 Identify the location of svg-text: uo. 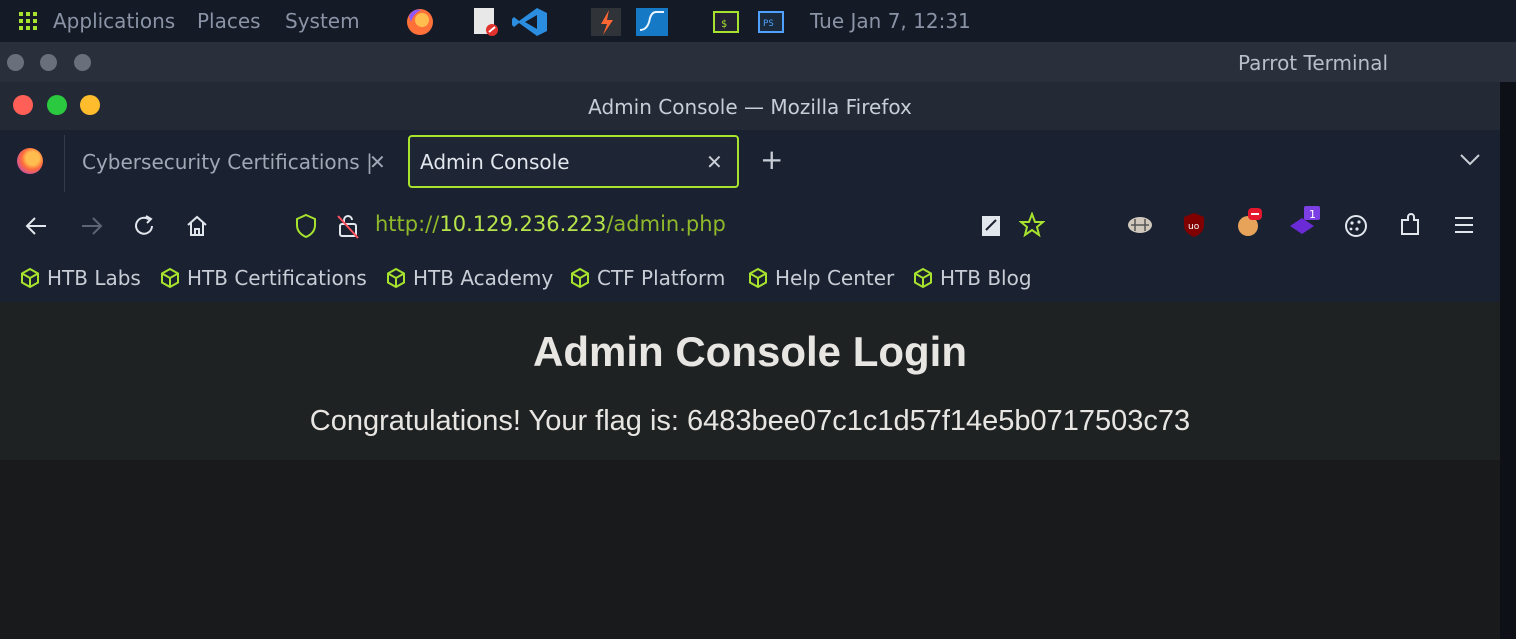
(1194, 227).